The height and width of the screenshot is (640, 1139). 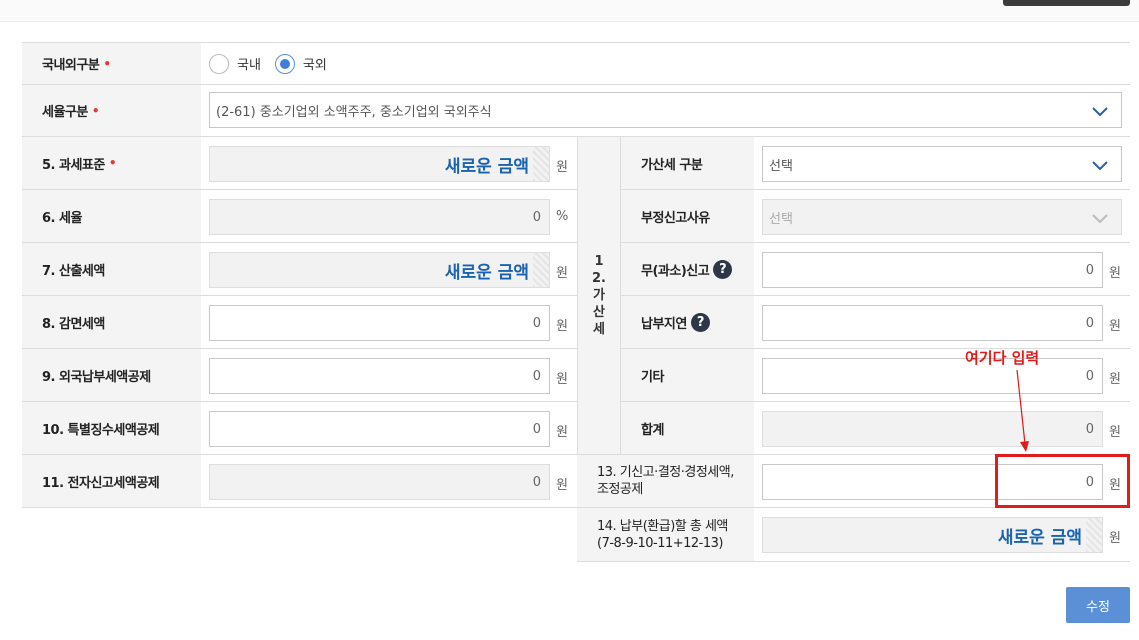 I want to click on special-credit-label: 10. 특별징수세액공제, so click(x=111, y=428).